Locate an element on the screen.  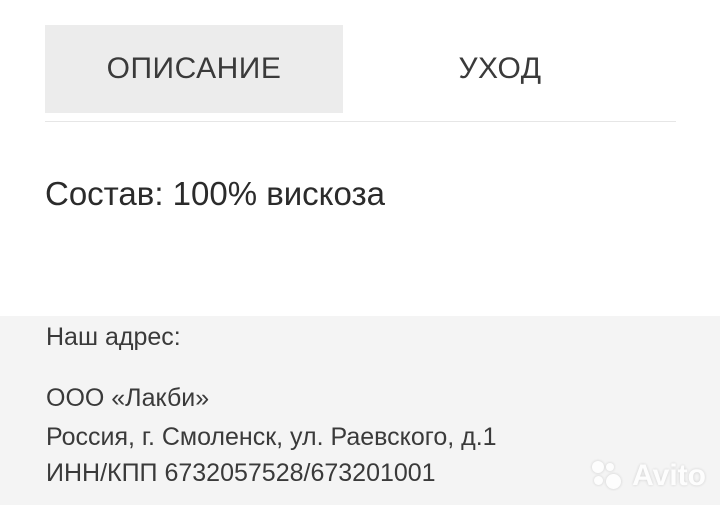
tab-description: ОПИСАНИЕ is located at coordinates (194, 69).